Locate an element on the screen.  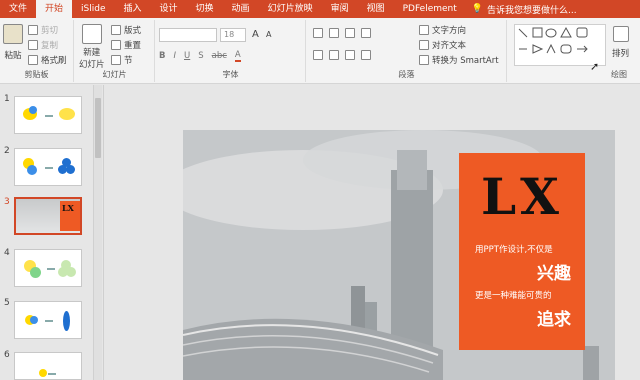
lx-logo: LX is located at coordinates (522, 196).